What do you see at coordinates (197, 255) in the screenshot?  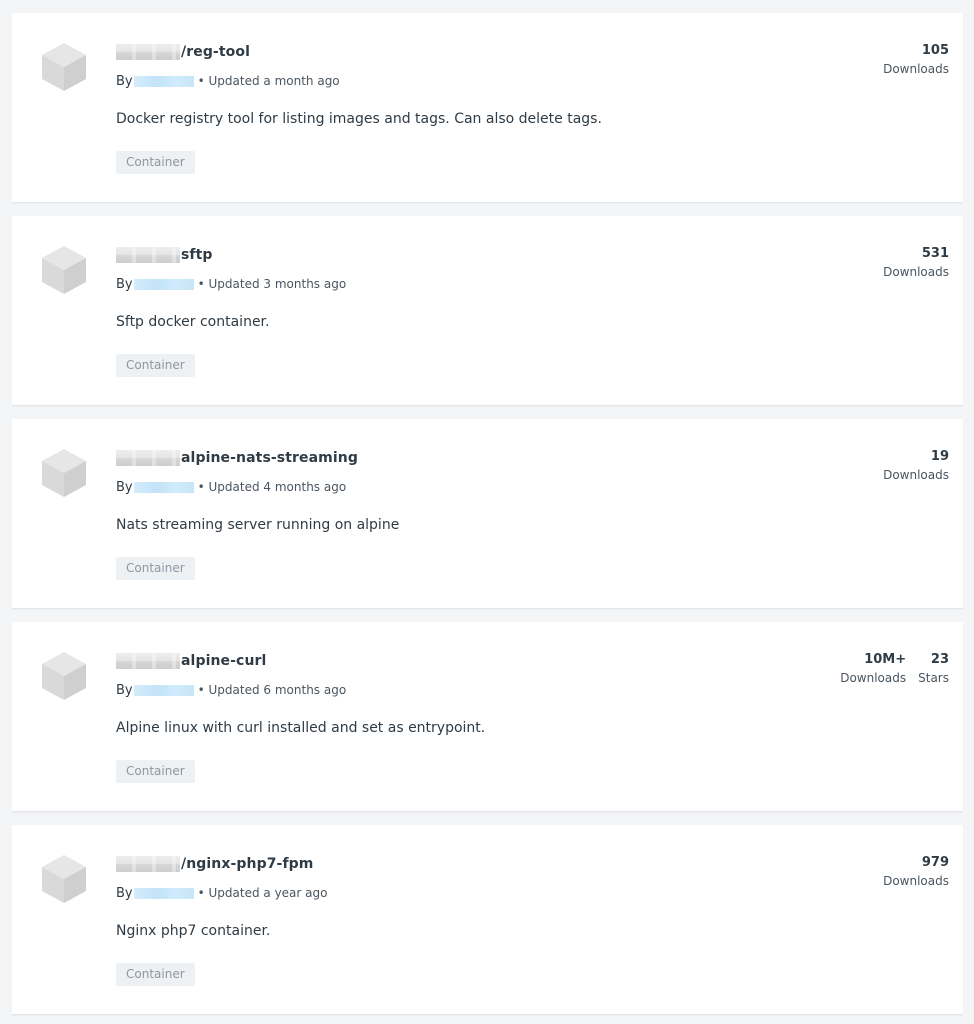 I see `repository-name: sftp` at bounding box center [197, 255].